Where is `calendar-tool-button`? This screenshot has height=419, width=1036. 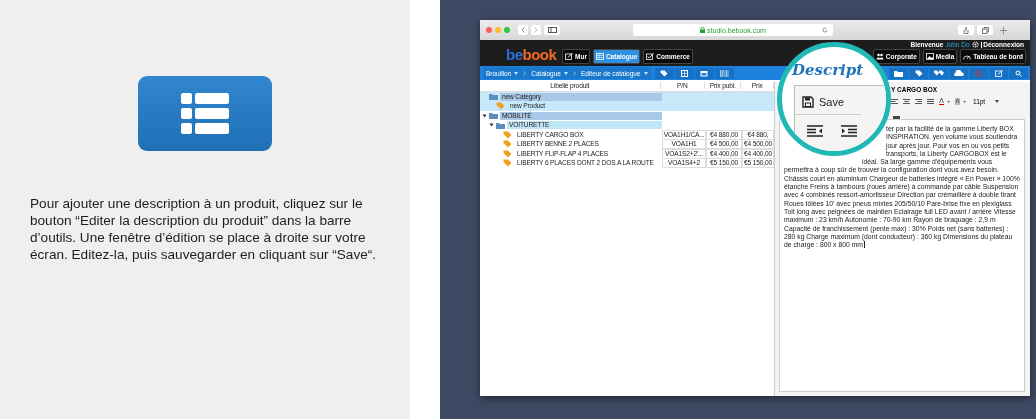 calendar-tool-button is located at coordinates (704, 73).